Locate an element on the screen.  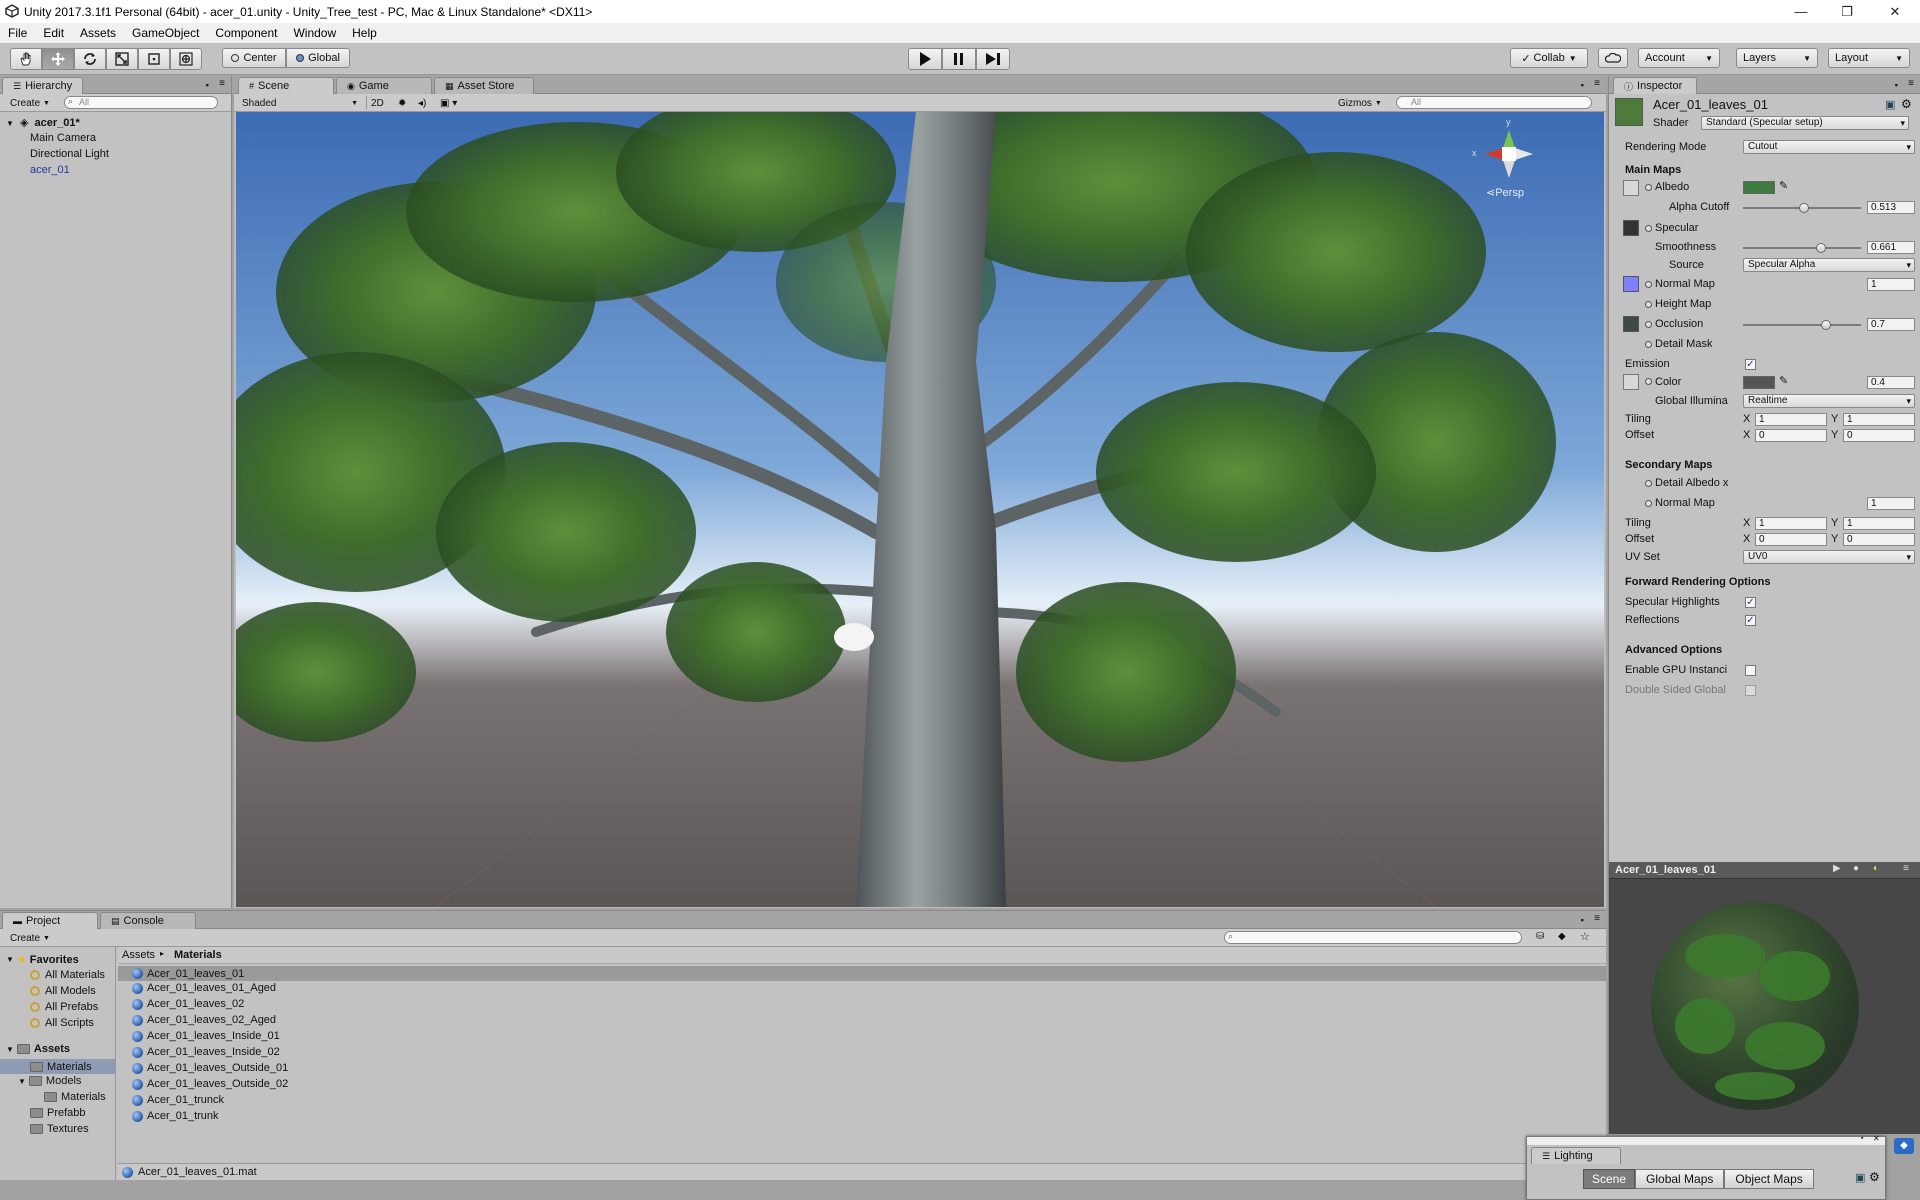
close-icon: ✕ is located at coordinates (1876, 1138).